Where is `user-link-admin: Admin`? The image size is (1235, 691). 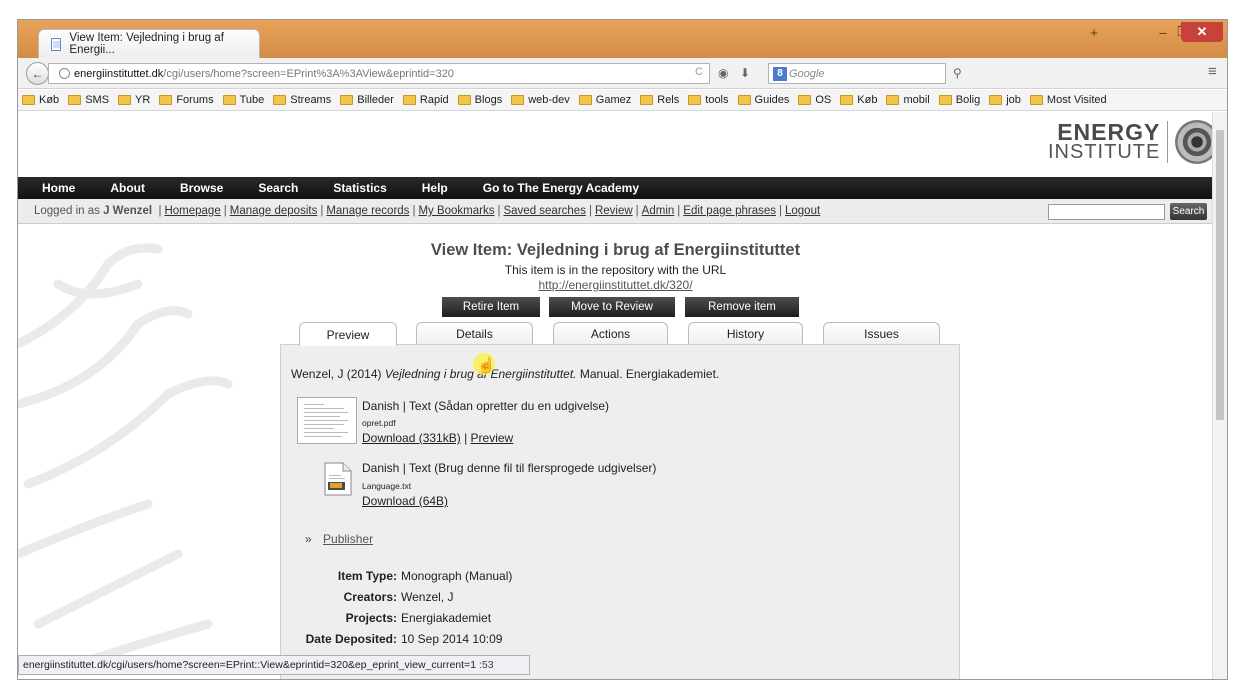
user-link-admin: Admin is located at coordinates (658, 211).